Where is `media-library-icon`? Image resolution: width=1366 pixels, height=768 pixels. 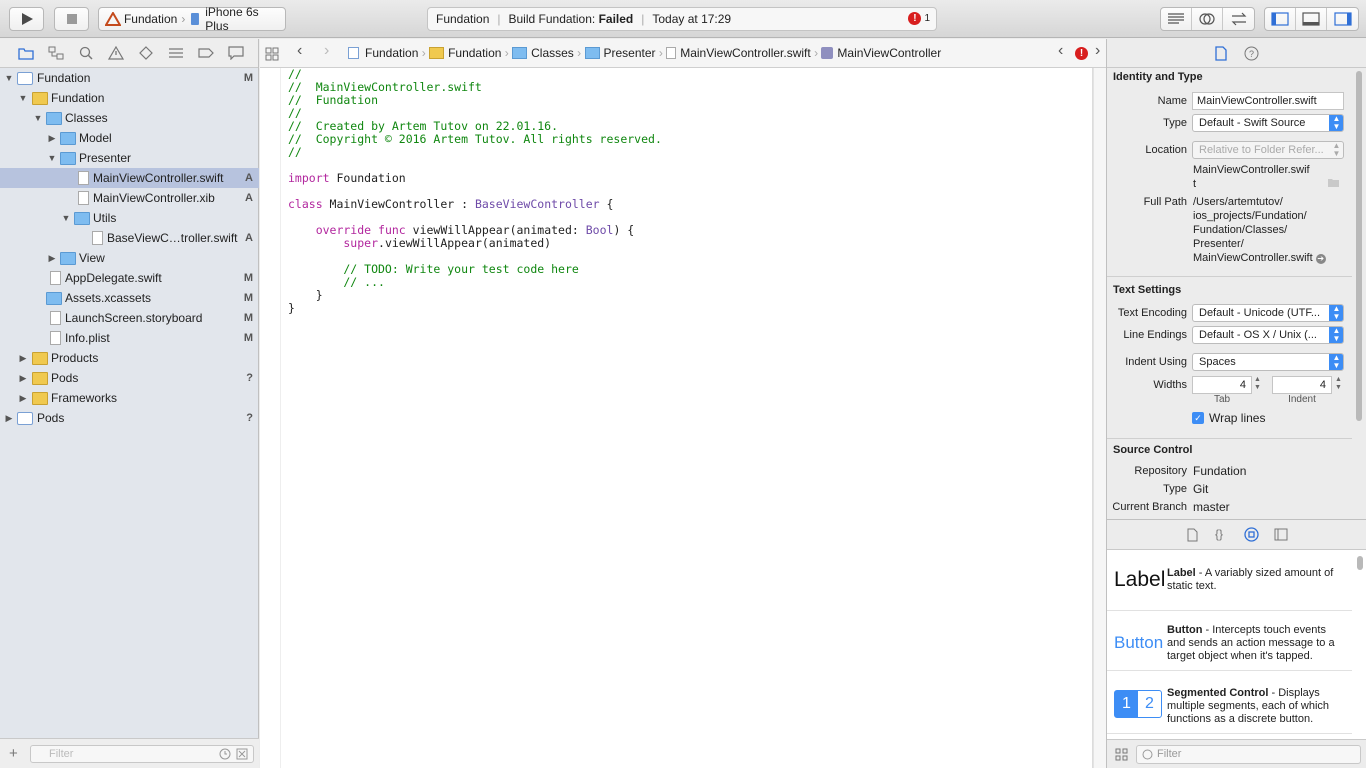
media-library-icon is located at coordinates (1281, 534).